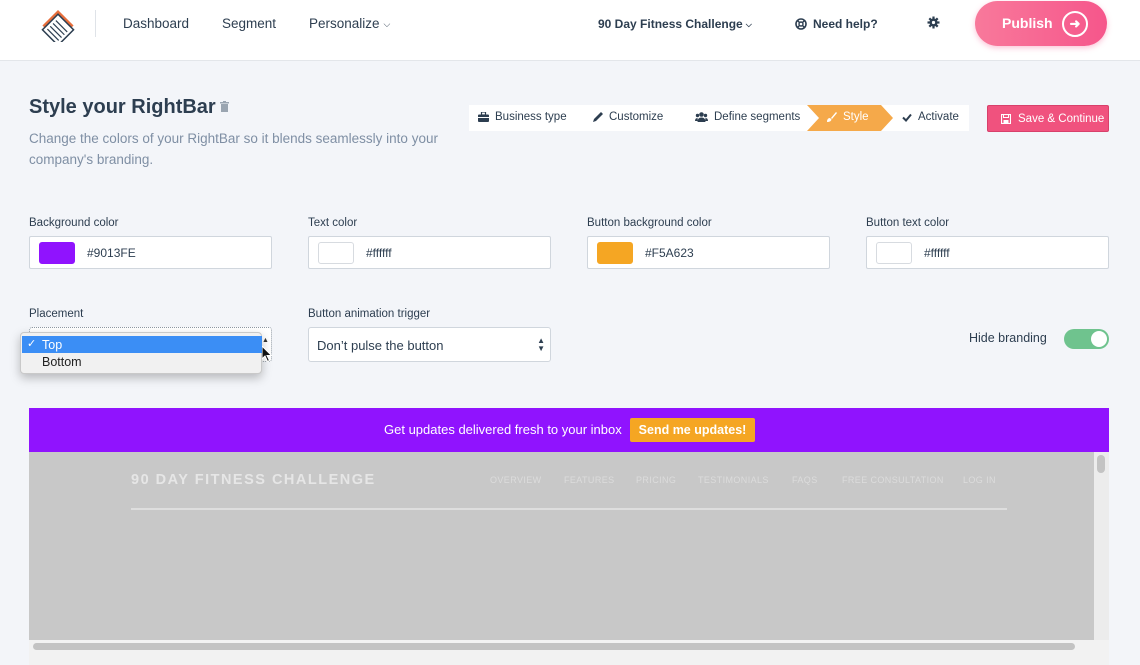 The image size is (1140, 665). I want to click on animation-trigger-label: Button animation trigger, so click(369, 314).